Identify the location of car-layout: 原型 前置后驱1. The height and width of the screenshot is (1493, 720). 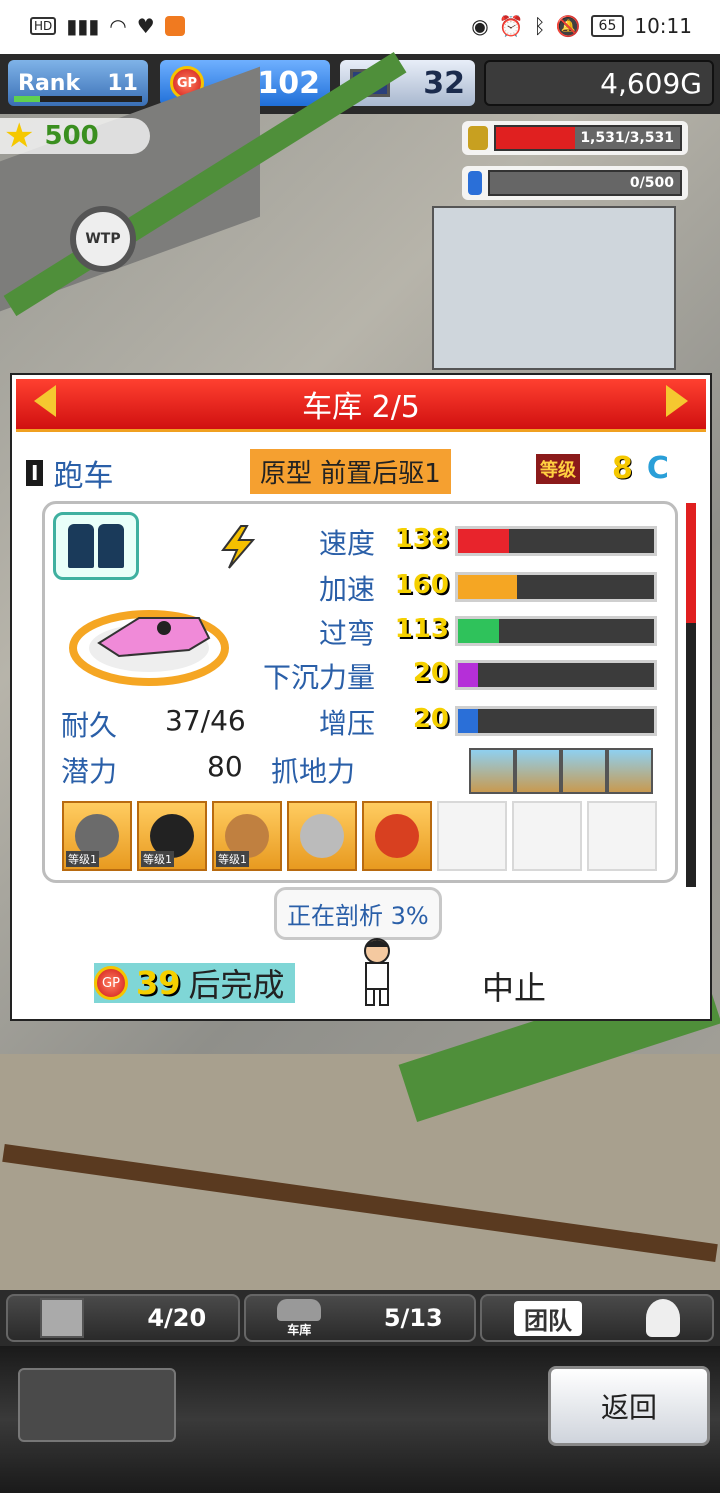
(350, 471).